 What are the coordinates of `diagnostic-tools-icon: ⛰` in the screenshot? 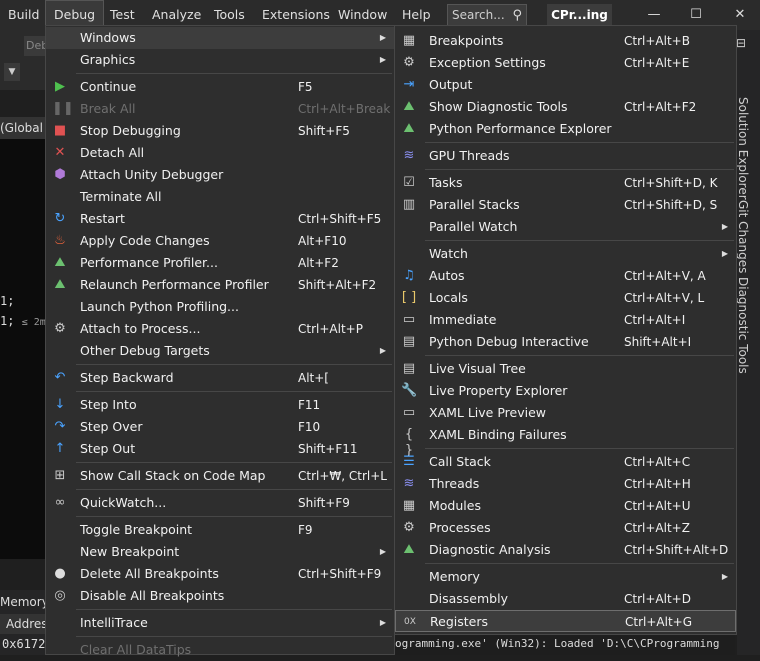 It's located at (409, 106).